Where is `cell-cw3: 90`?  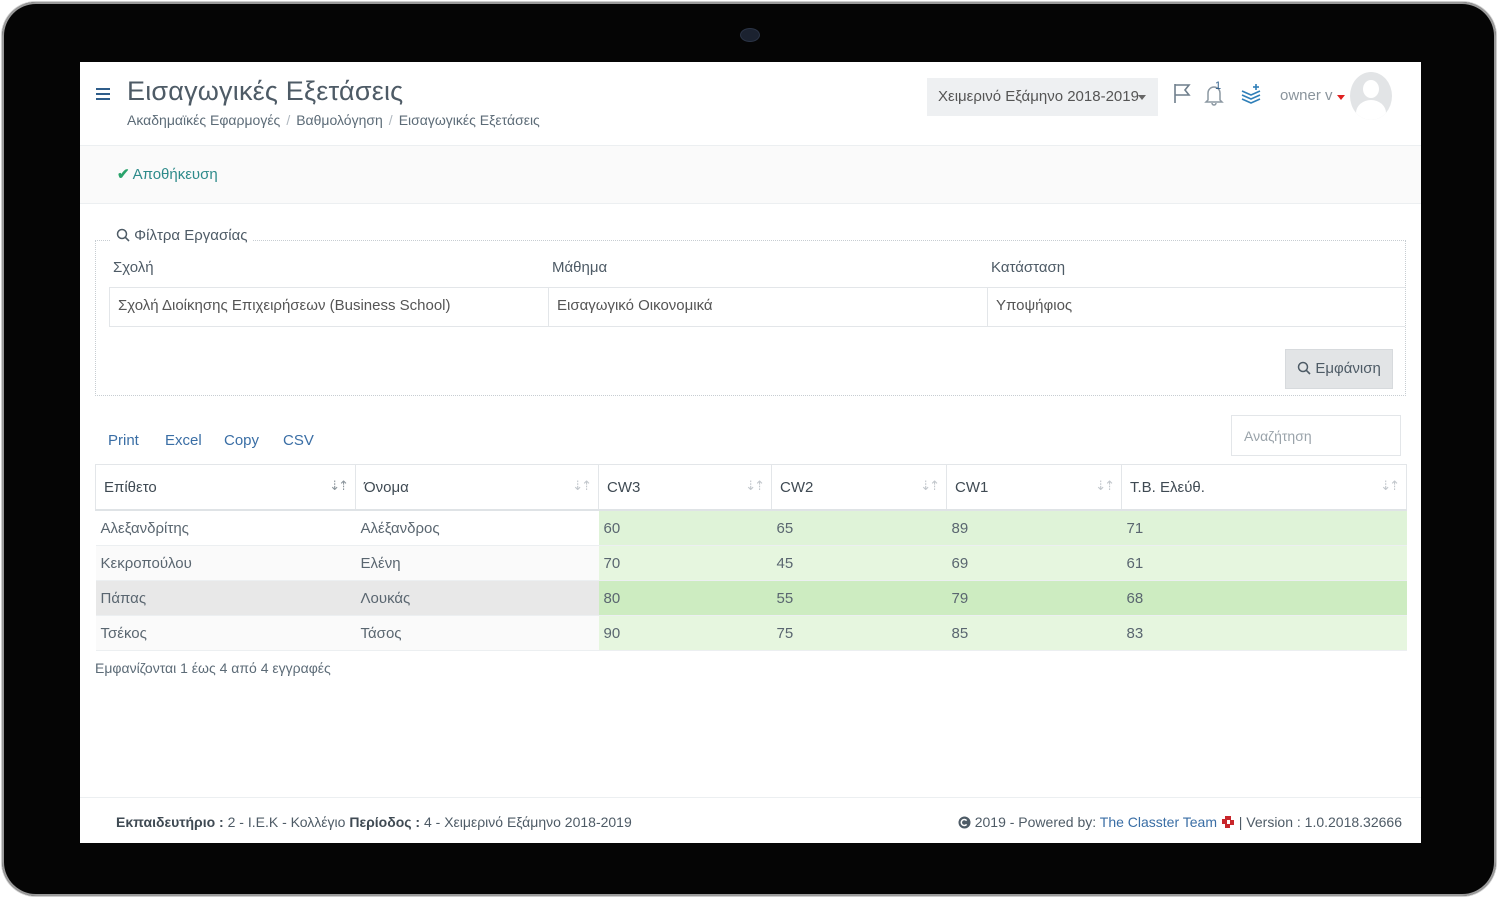 cell-cw3: 90 is located at coordinates (685, 633).